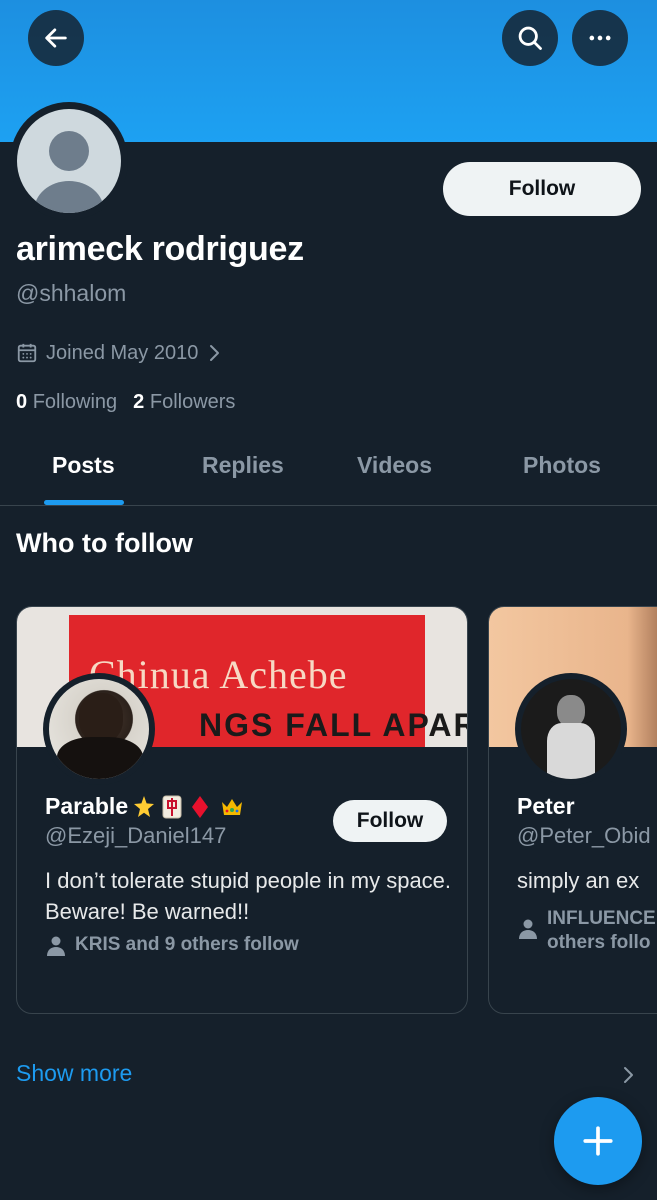 Image resolution: width=657 pixels, height=1200 pixels. I want to click on followers-stat: 2 Followers, so click(184, 402).